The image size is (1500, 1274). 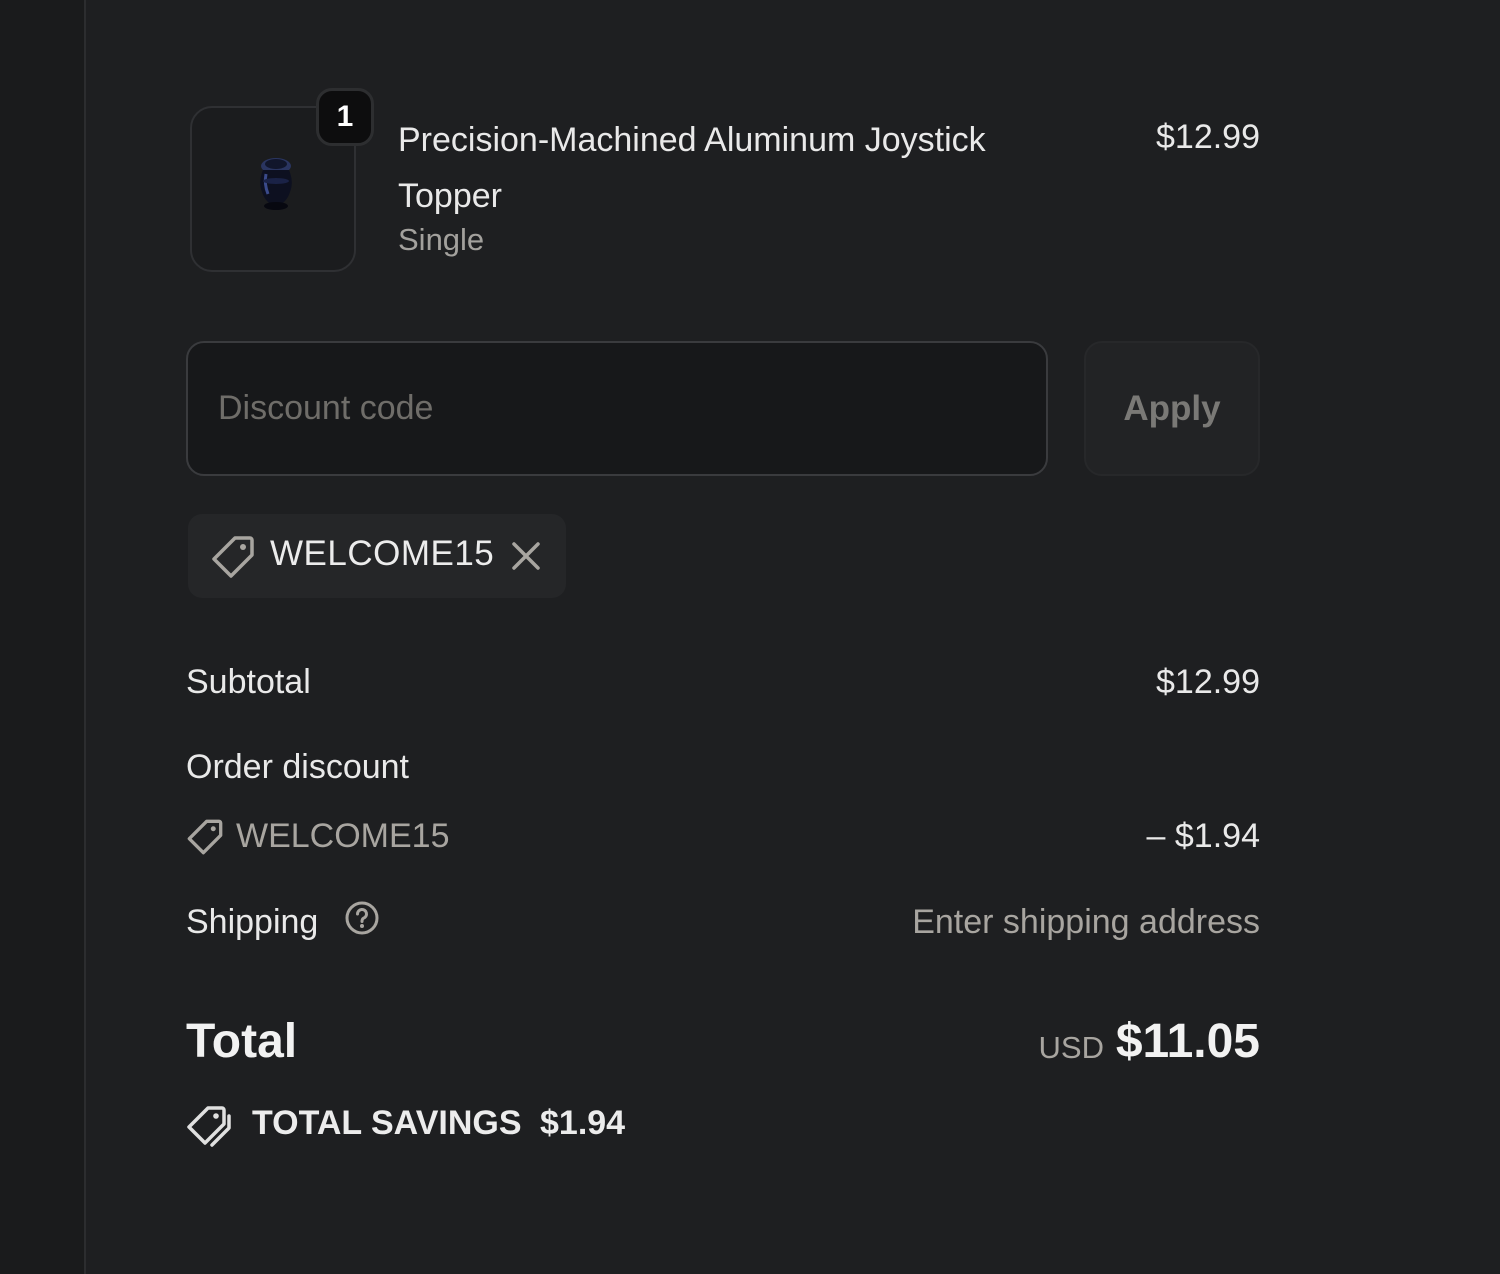 What do you see at coordinates (1086, 922) in the screenshot?
I see `shipping-value: Enter shipping address` at bounding box center [1086, 922].